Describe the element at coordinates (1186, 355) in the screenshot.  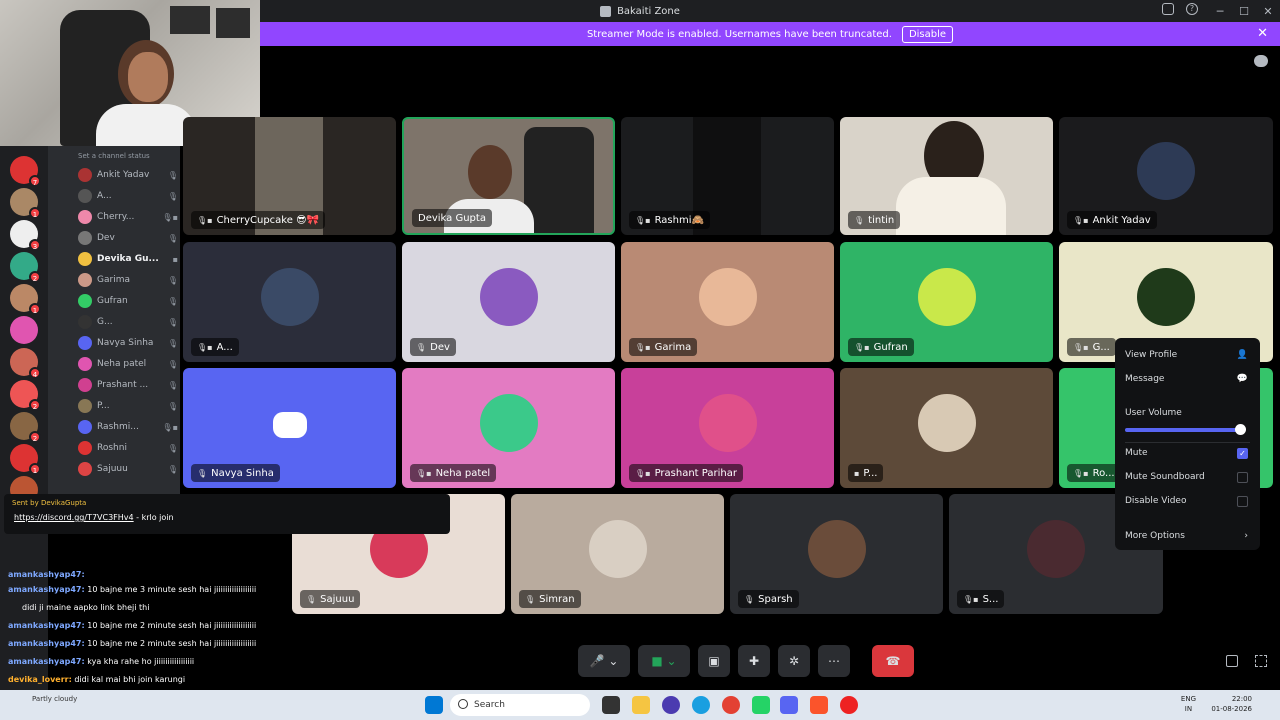
I see `view-profile-item: View Profile 👤` at that location.